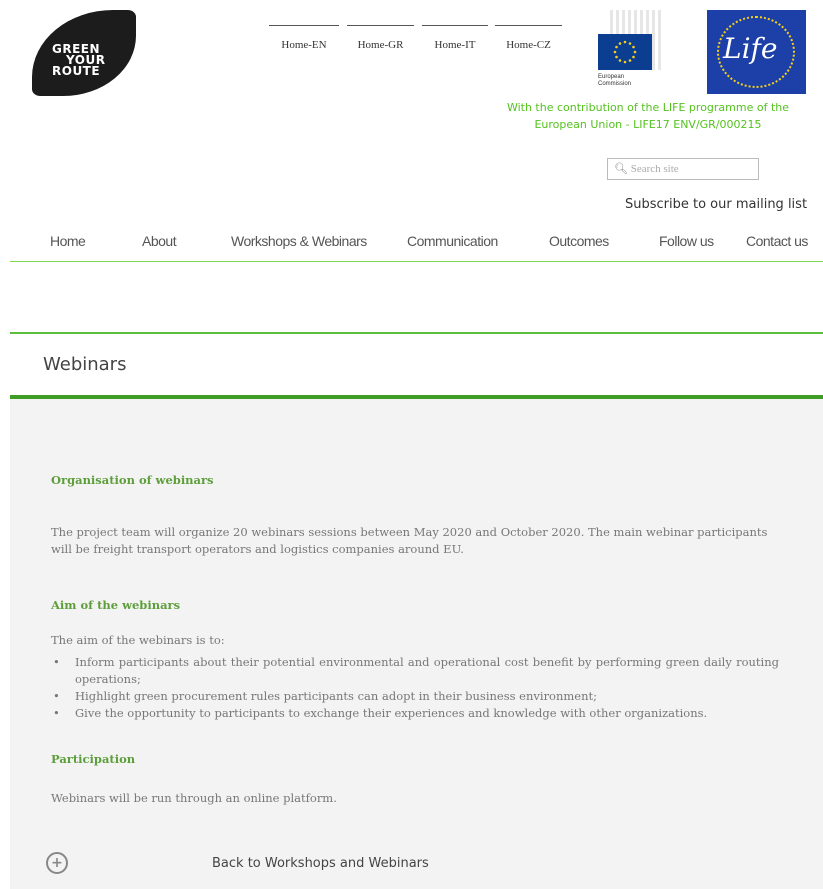  What do you see at coordinates (78, 60) in the screenshot?
I see `logo-text: GREEN YOUR ROUTE` at bounding box center [78, 60].